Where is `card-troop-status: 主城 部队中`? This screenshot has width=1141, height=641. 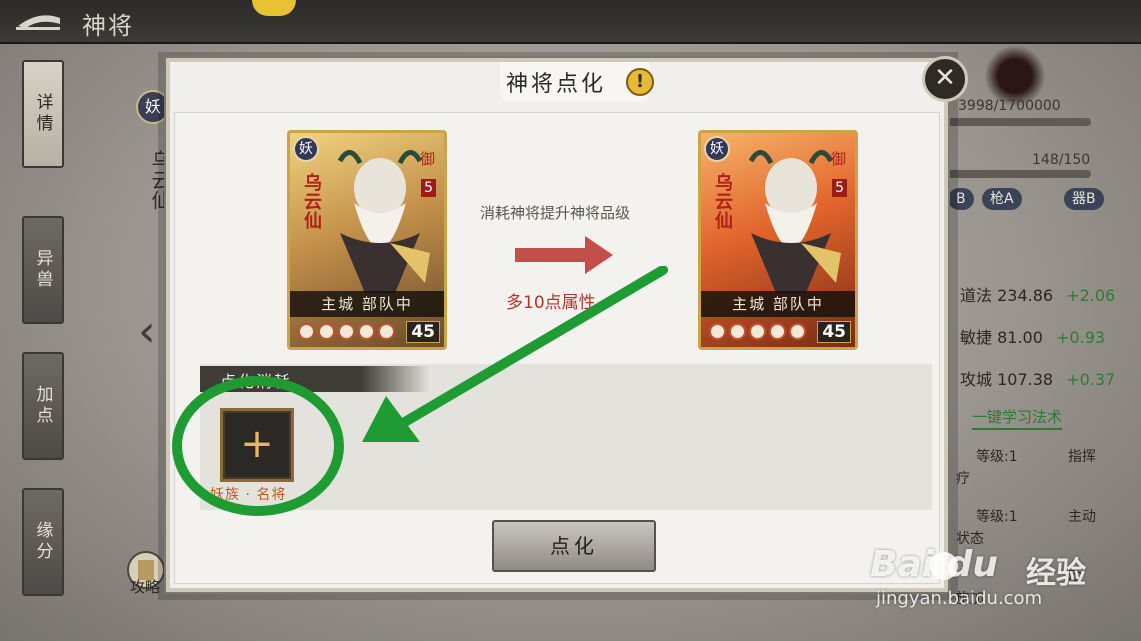
card-troop-status: 主城 部队中 is located at coordinates (778, 304).